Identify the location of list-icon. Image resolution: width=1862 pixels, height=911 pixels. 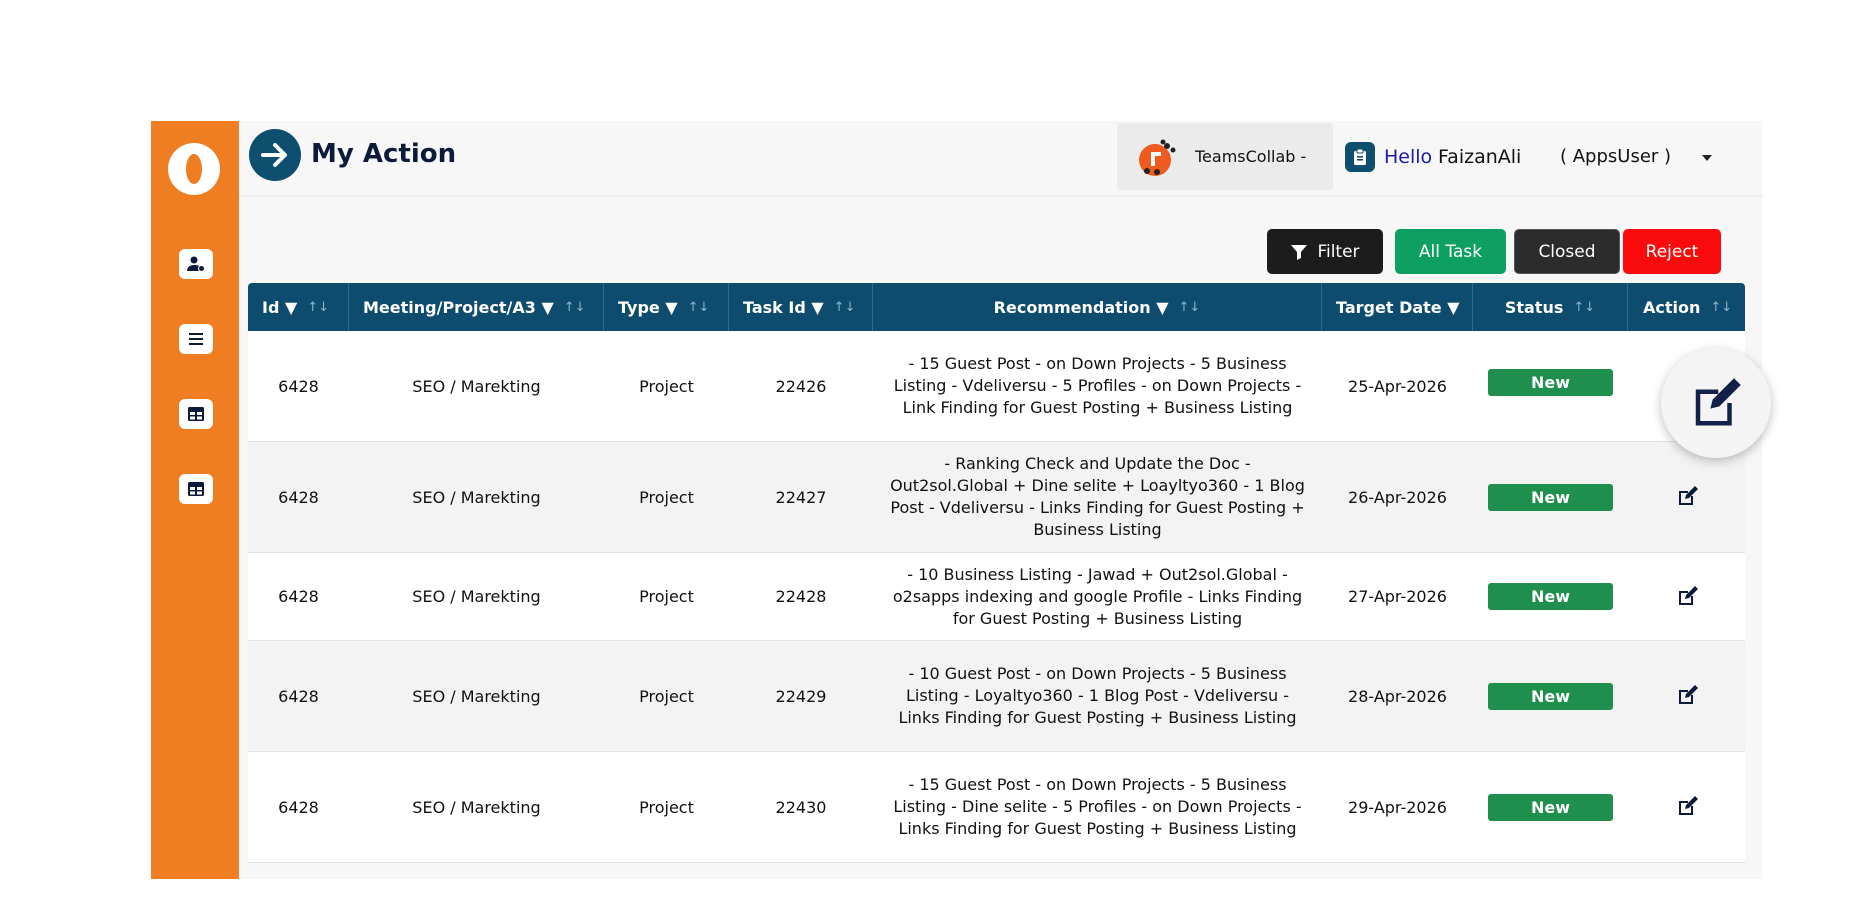
(196, 339).